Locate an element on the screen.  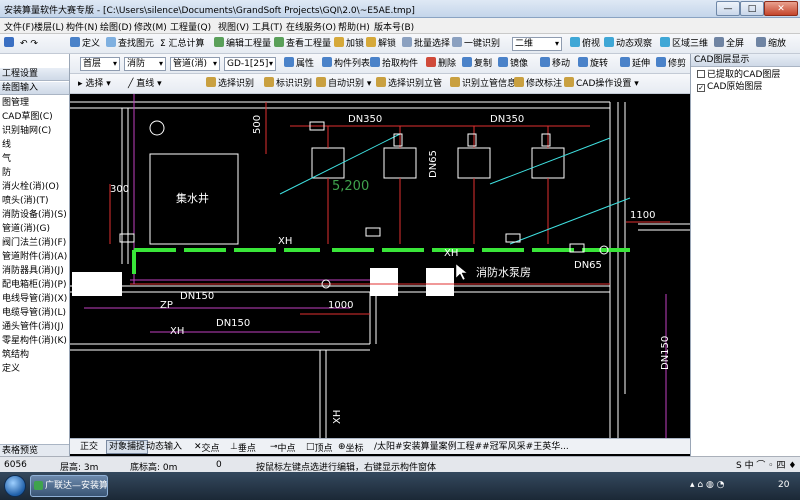
auto-identify-button: 自动识别 ▾ is located at coordinates (343, 84).